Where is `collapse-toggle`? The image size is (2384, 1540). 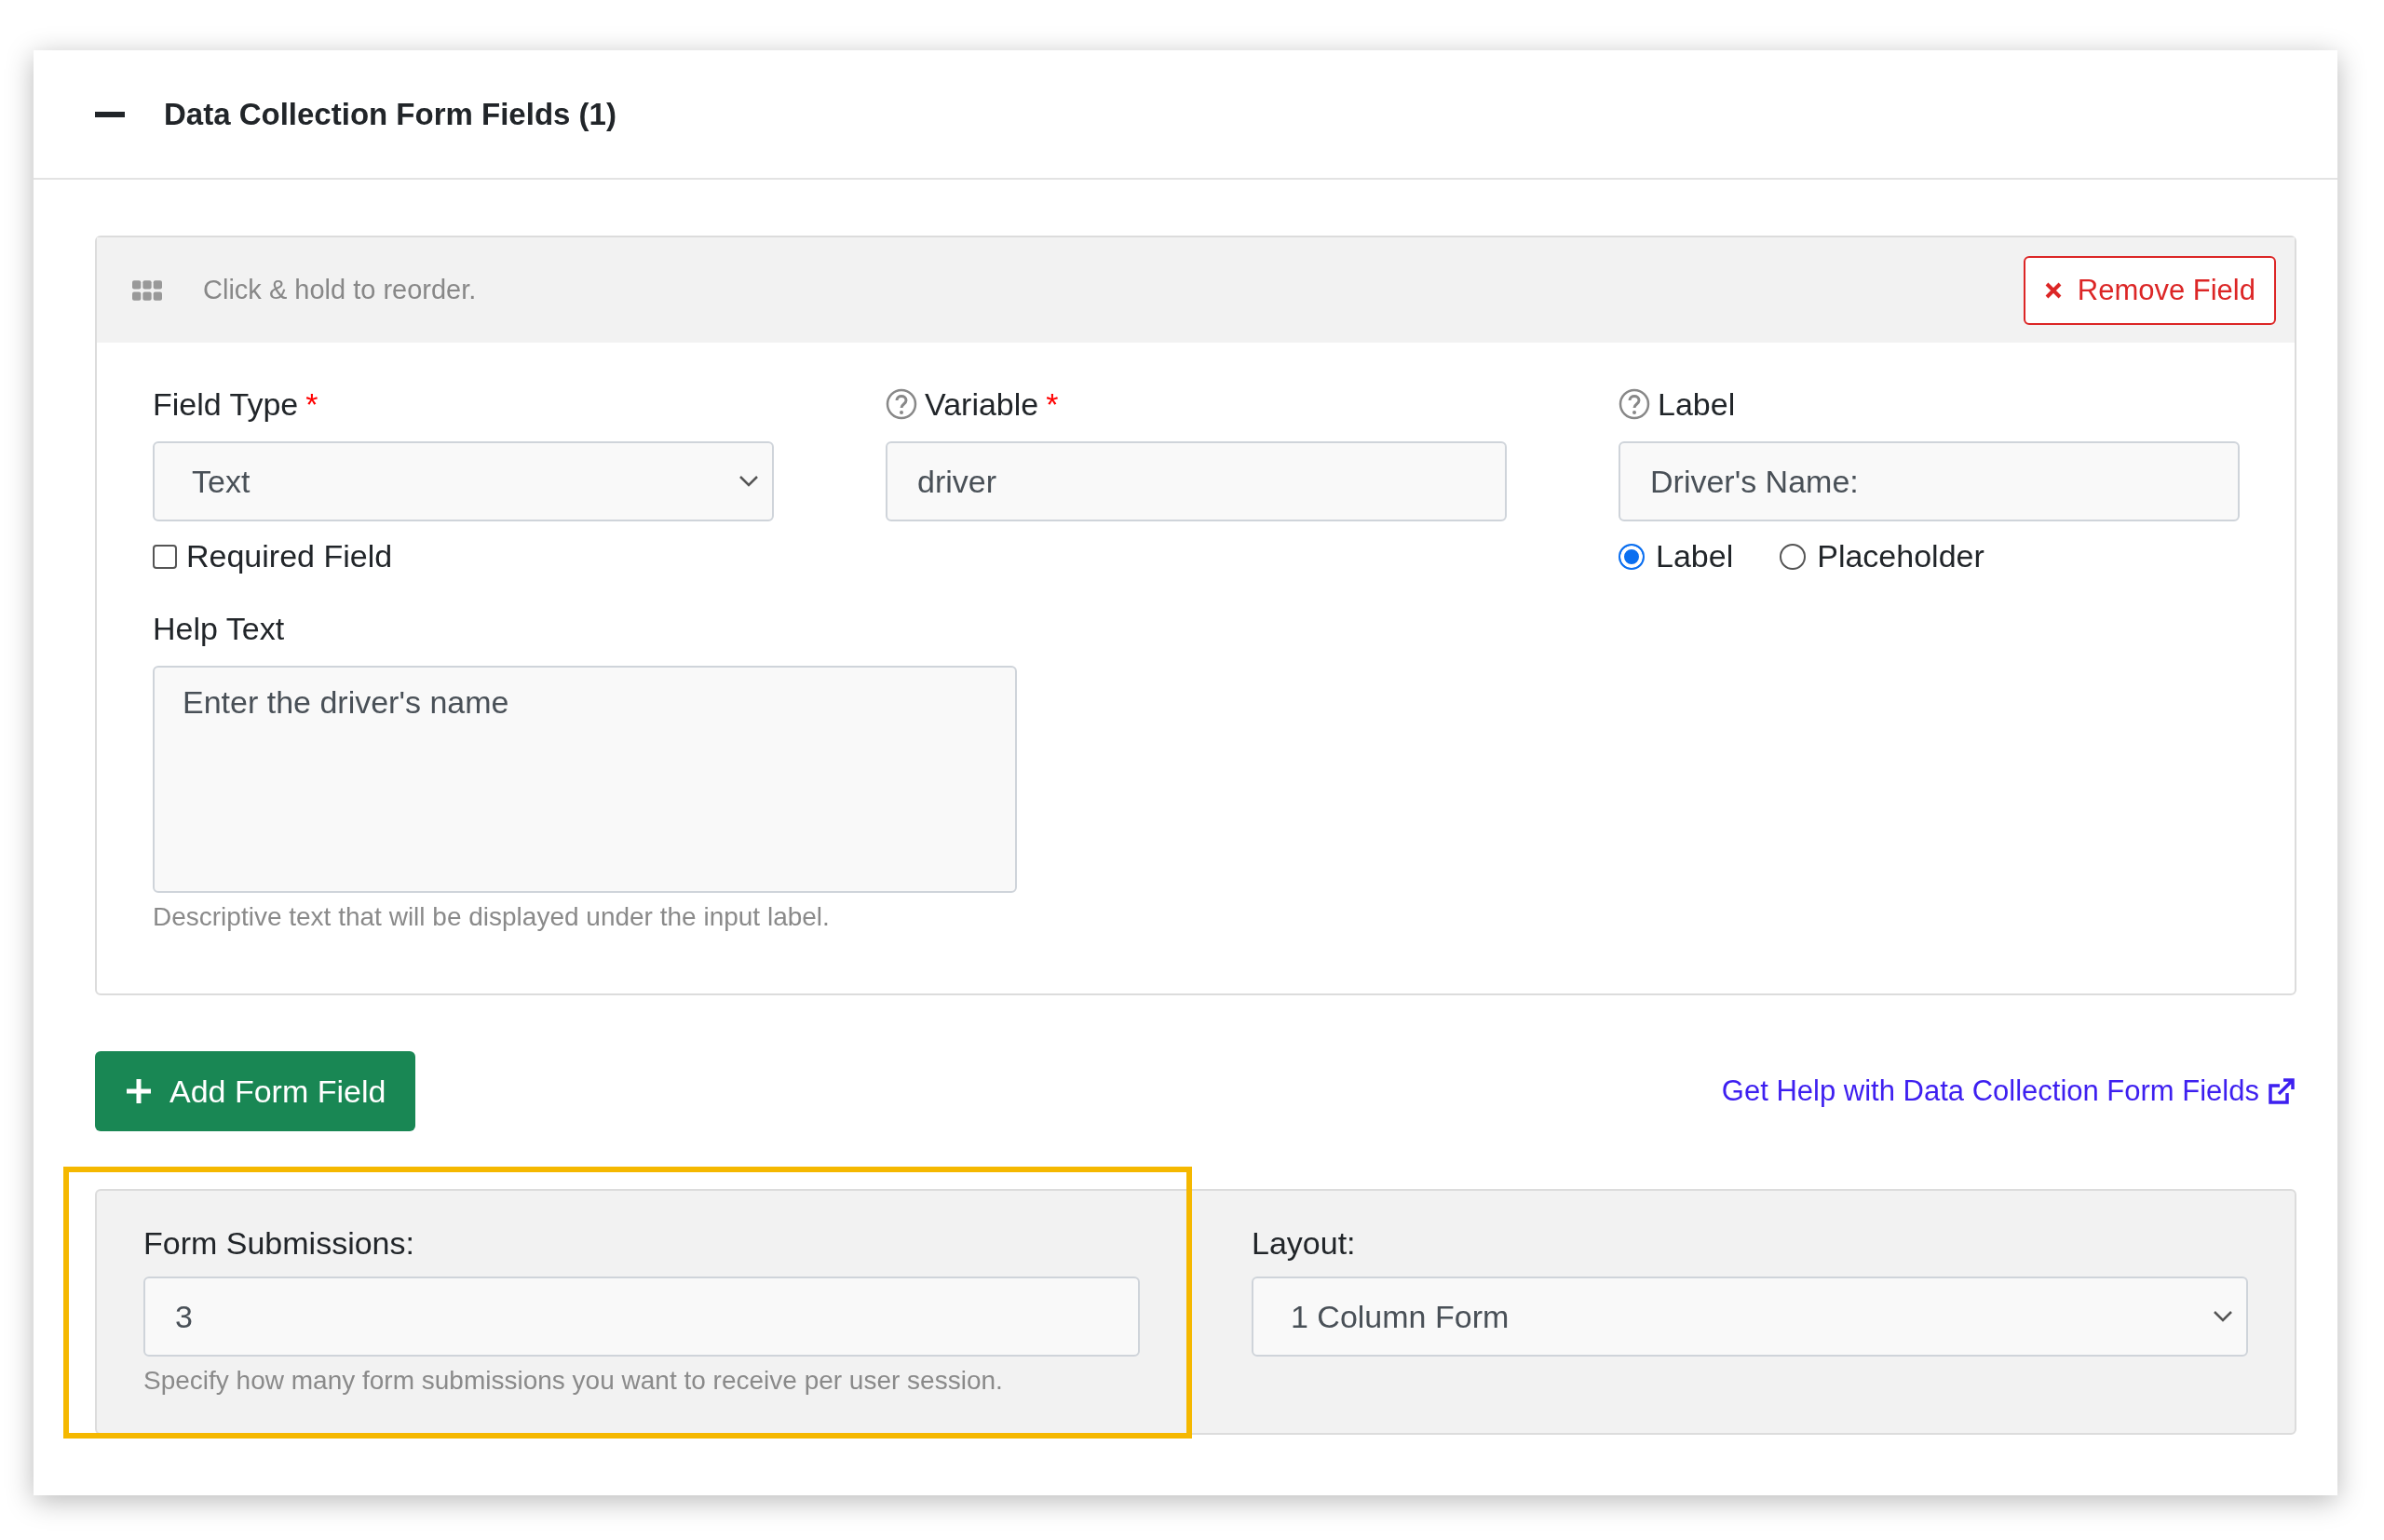 collapse-toggle is located at coordinates (110, 114).